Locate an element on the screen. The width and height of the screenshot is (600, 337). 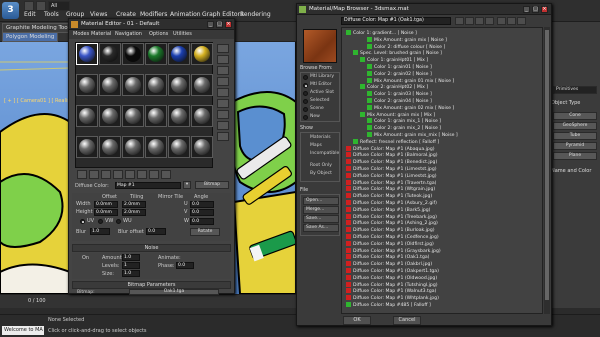
browser-titlebar: Material/Map Browser - 3dsmax.mat _ □ × is located at coordinates (424, 9).